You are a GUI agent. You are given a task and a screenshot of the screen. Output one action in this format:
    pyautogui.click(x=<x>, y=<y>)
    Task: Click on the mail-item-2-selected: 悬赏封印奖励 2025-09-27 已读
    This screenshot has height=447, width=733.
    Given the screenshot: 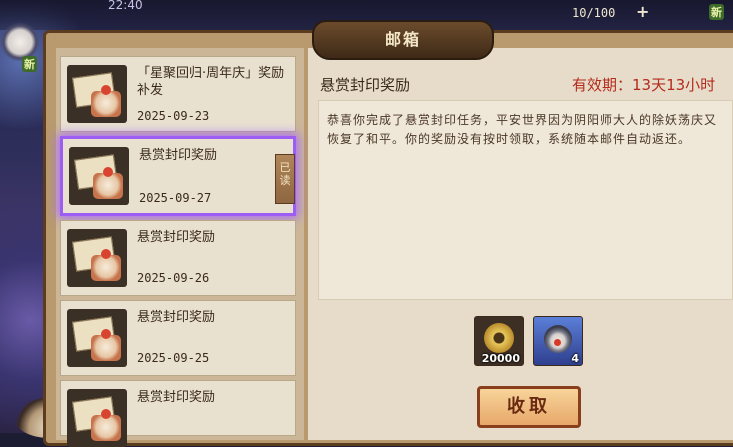 What is the action you would take?
    pyautogui.click(x=178, y=176)
    